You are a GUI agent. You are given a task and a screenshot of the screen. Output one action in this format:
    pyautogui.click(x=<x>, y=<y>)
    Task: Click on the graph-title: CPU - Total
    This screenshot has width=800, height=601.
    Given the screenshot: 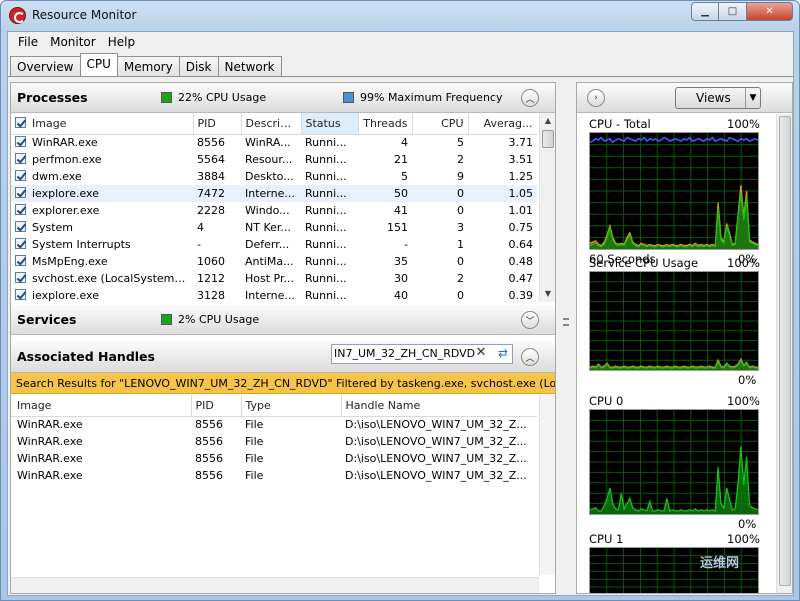 What is the action you would take?
    pyautogui.click(x=620, y=124)
    